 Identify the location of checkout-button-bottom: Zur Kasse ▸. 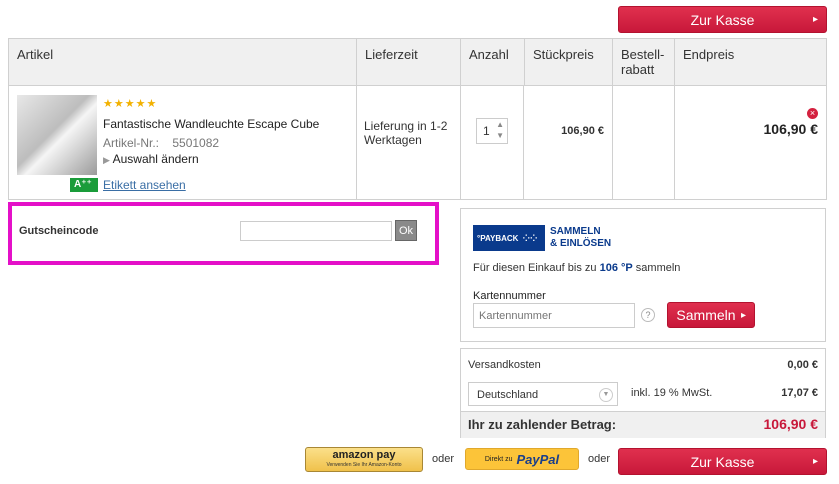
(722, 461).